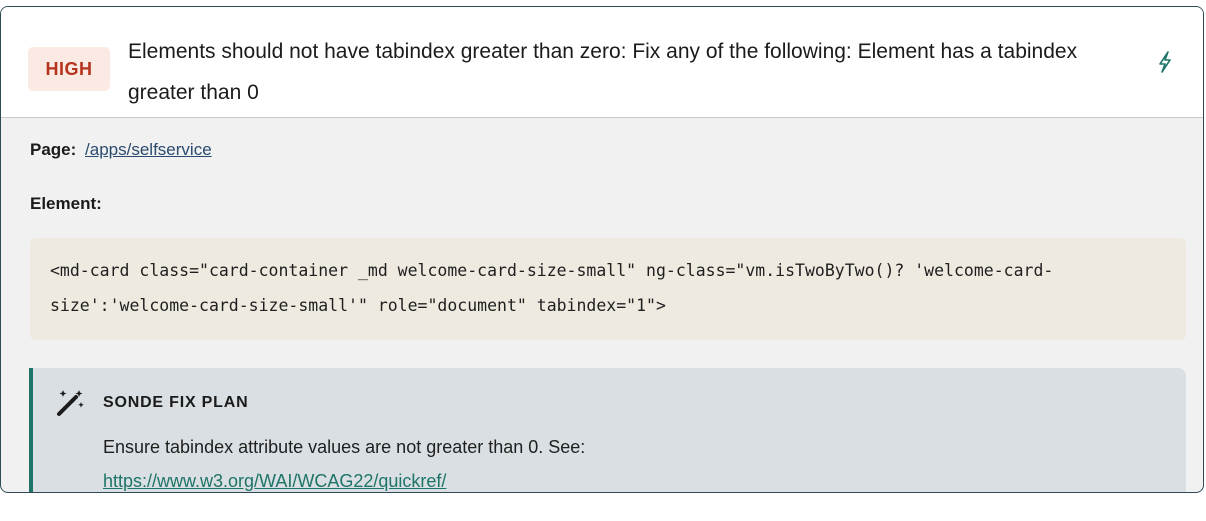 Image resolution: width=1206 pixels, height=521 pixels. I want to click on lightning-bolt-icon, so click(1165, 62).